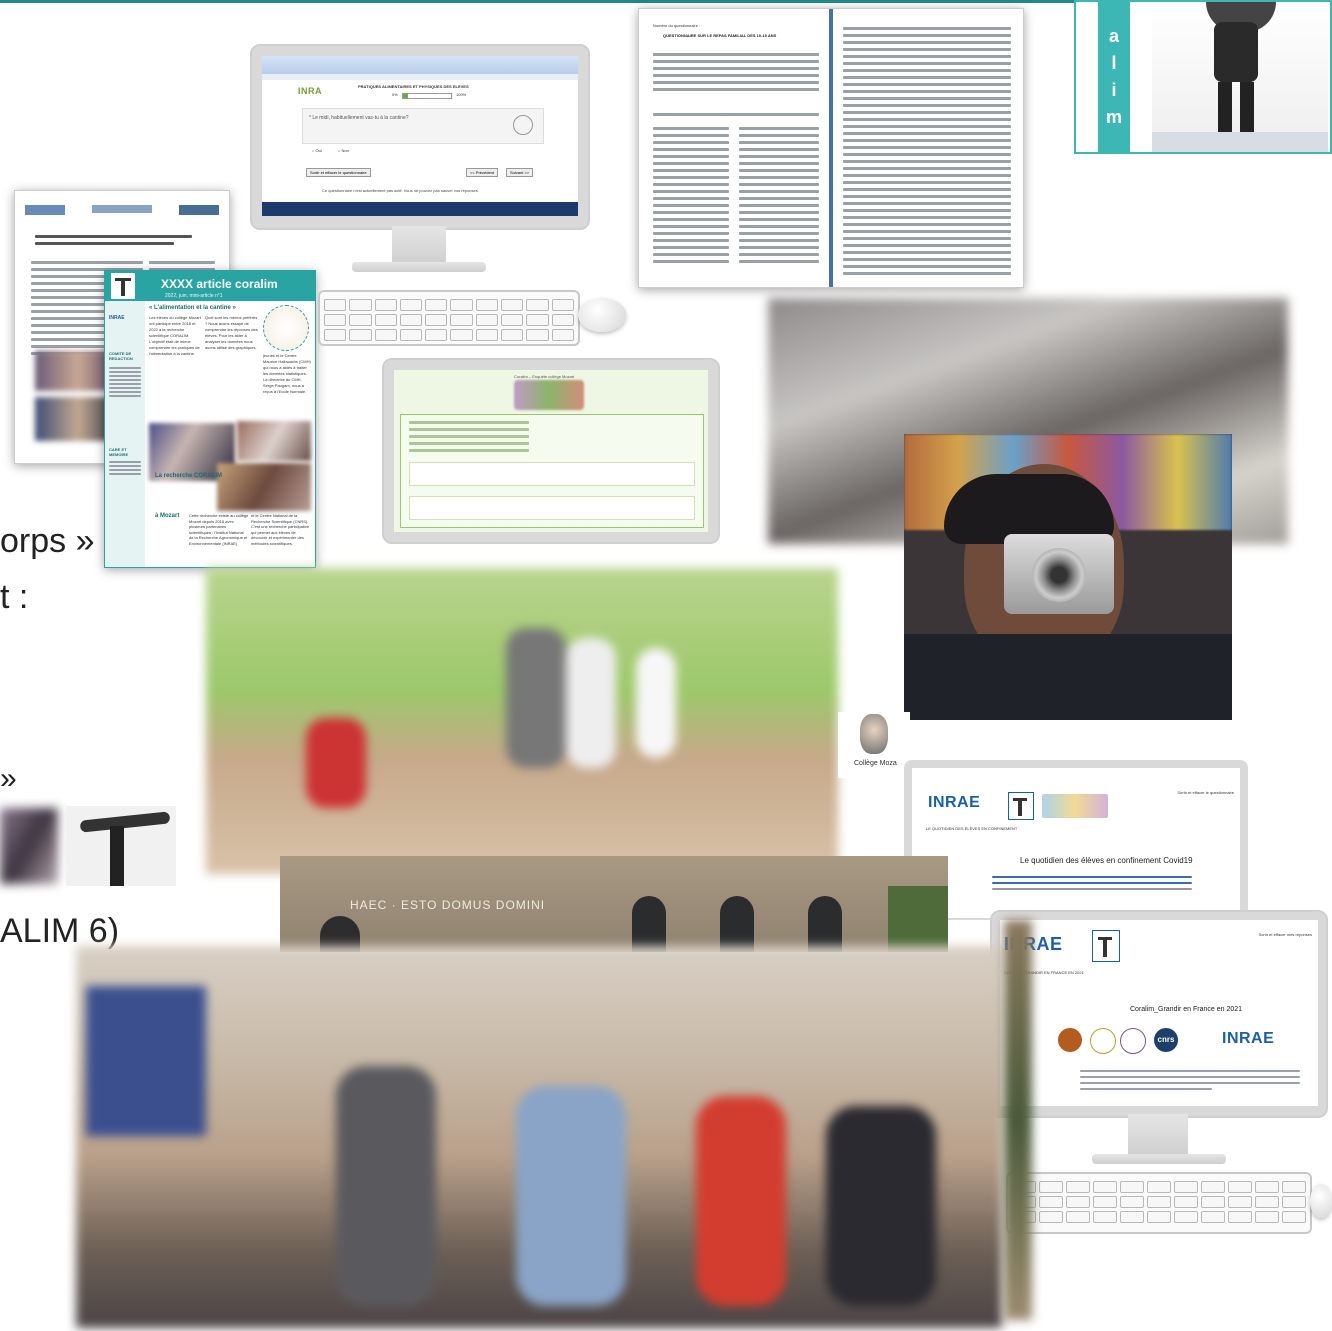  Describe the element at coordinates (121, 356) in the screenshot. I see `sidebar-title: COMITE DE REDACTION` at that location.